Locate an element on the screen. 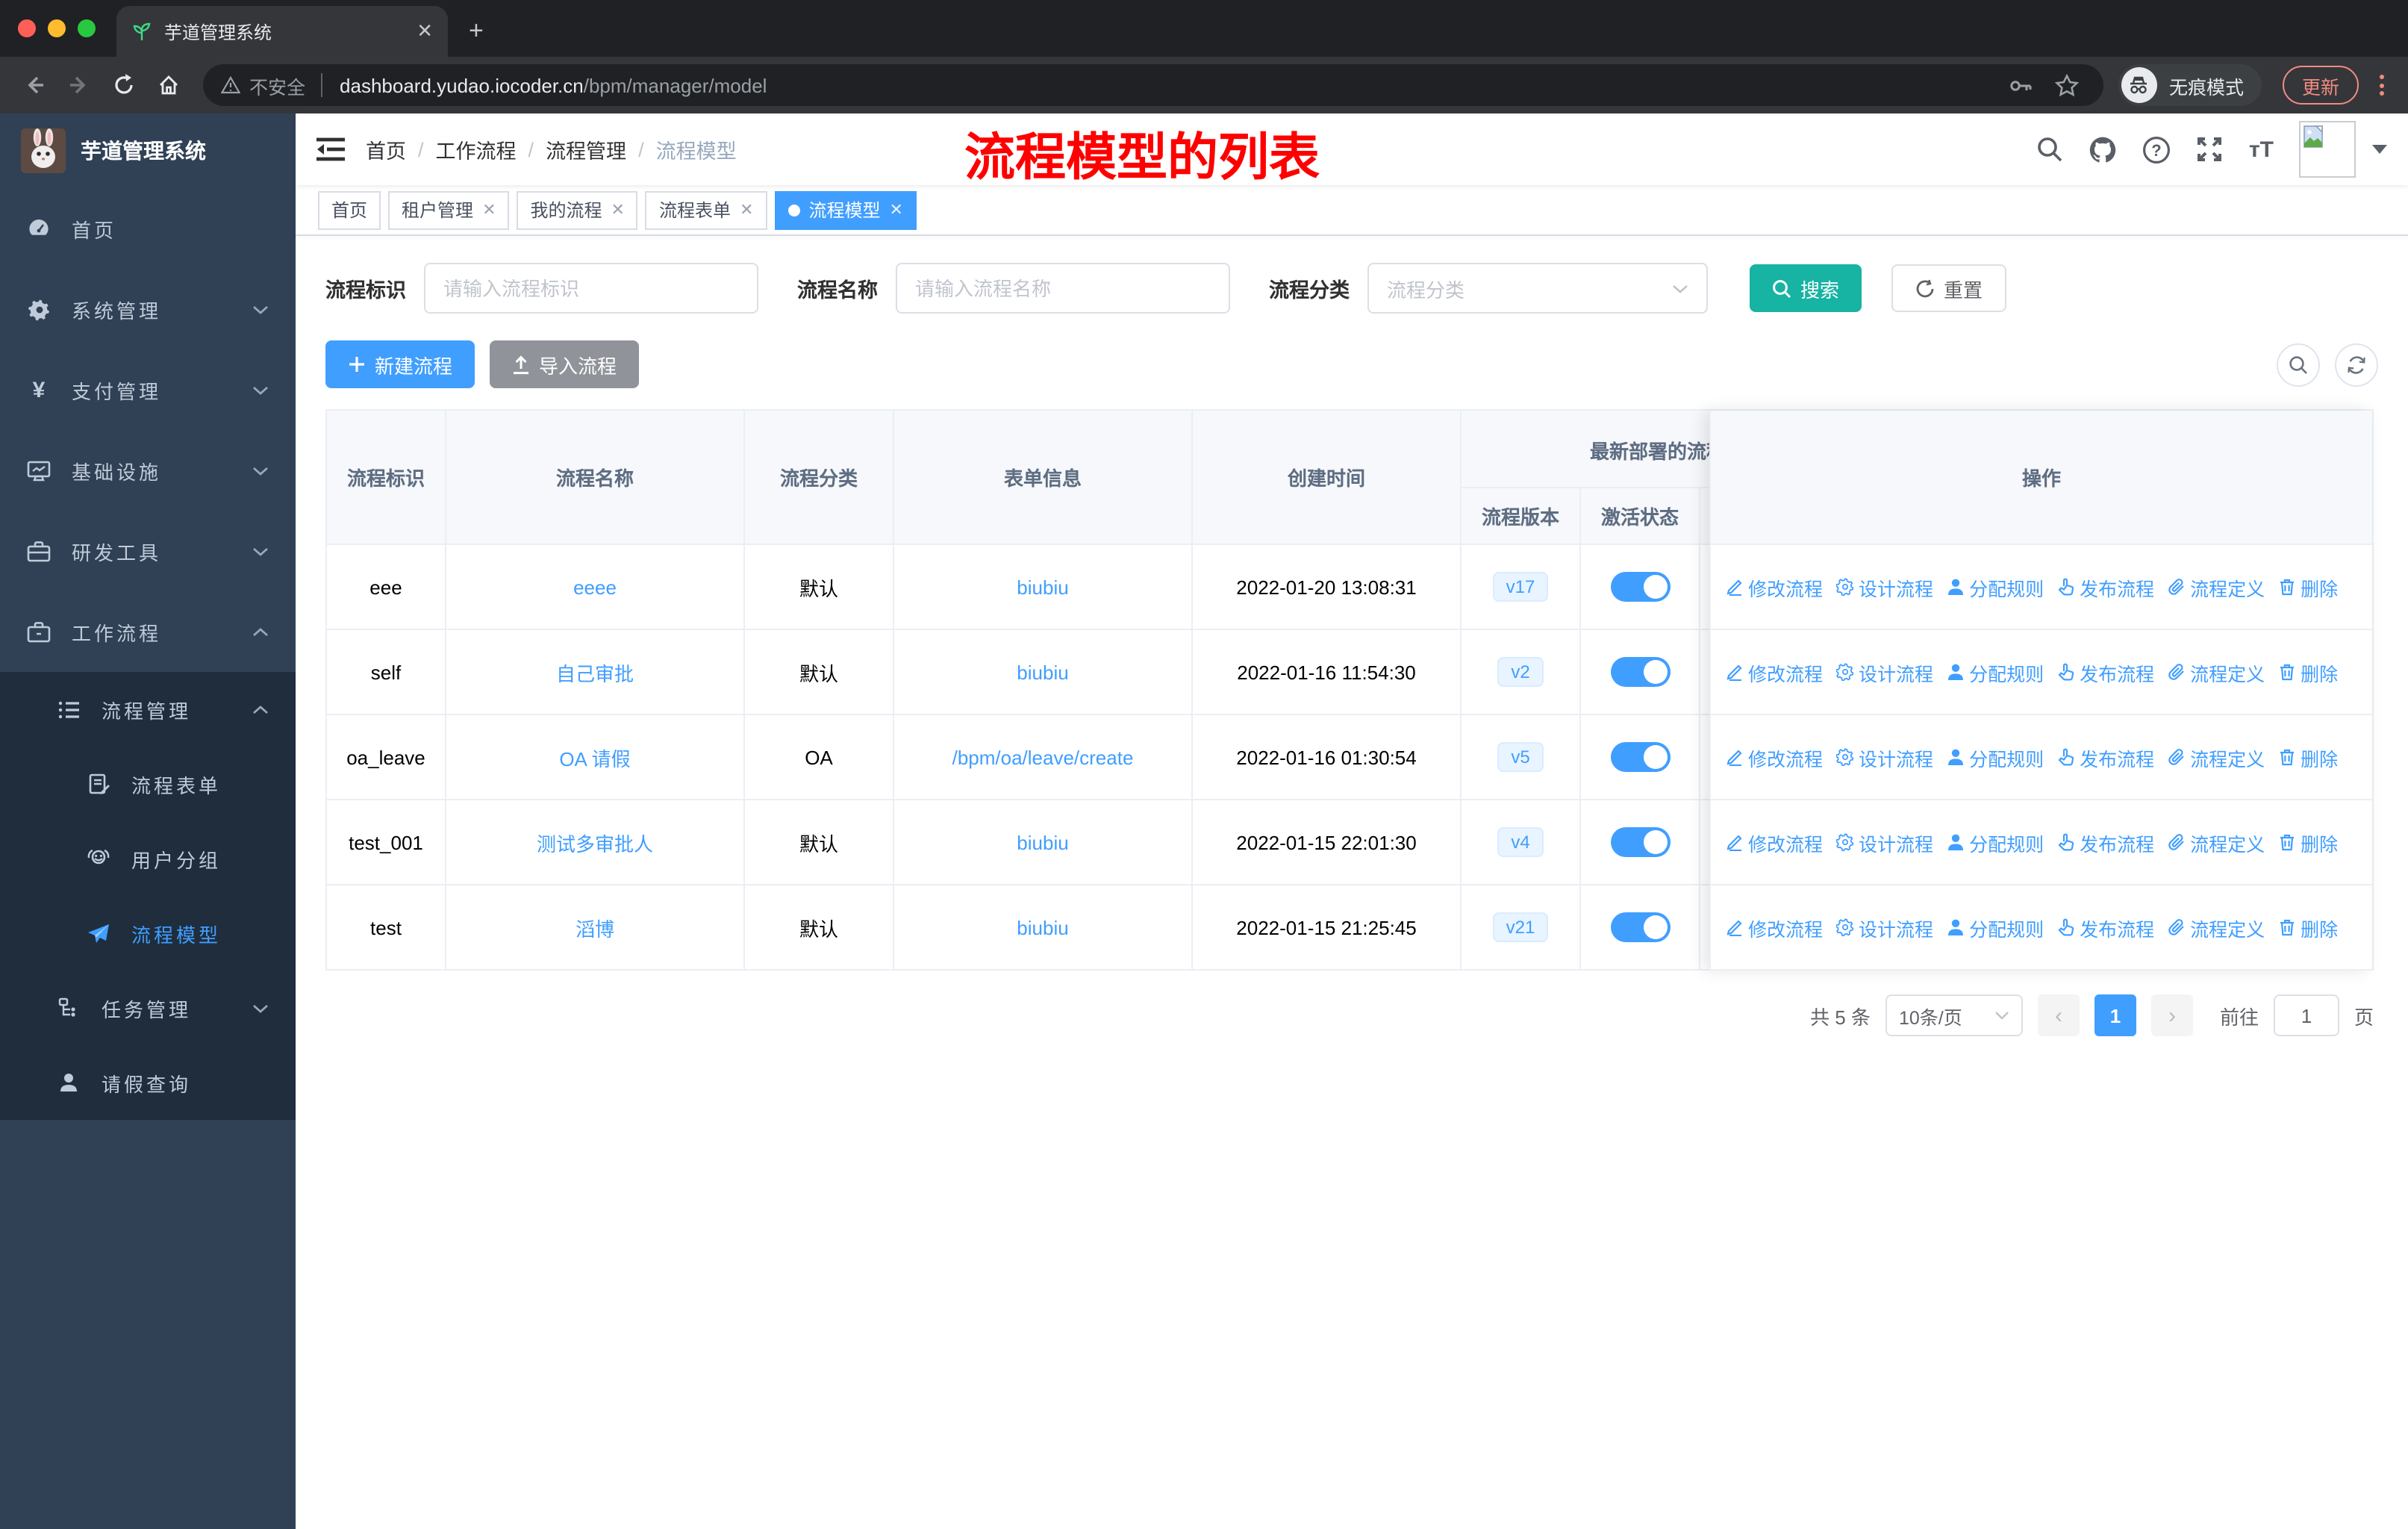 The width and height of the screenshot is (2408, 1529). password-key-icon is located at coordinates (2020, 85).